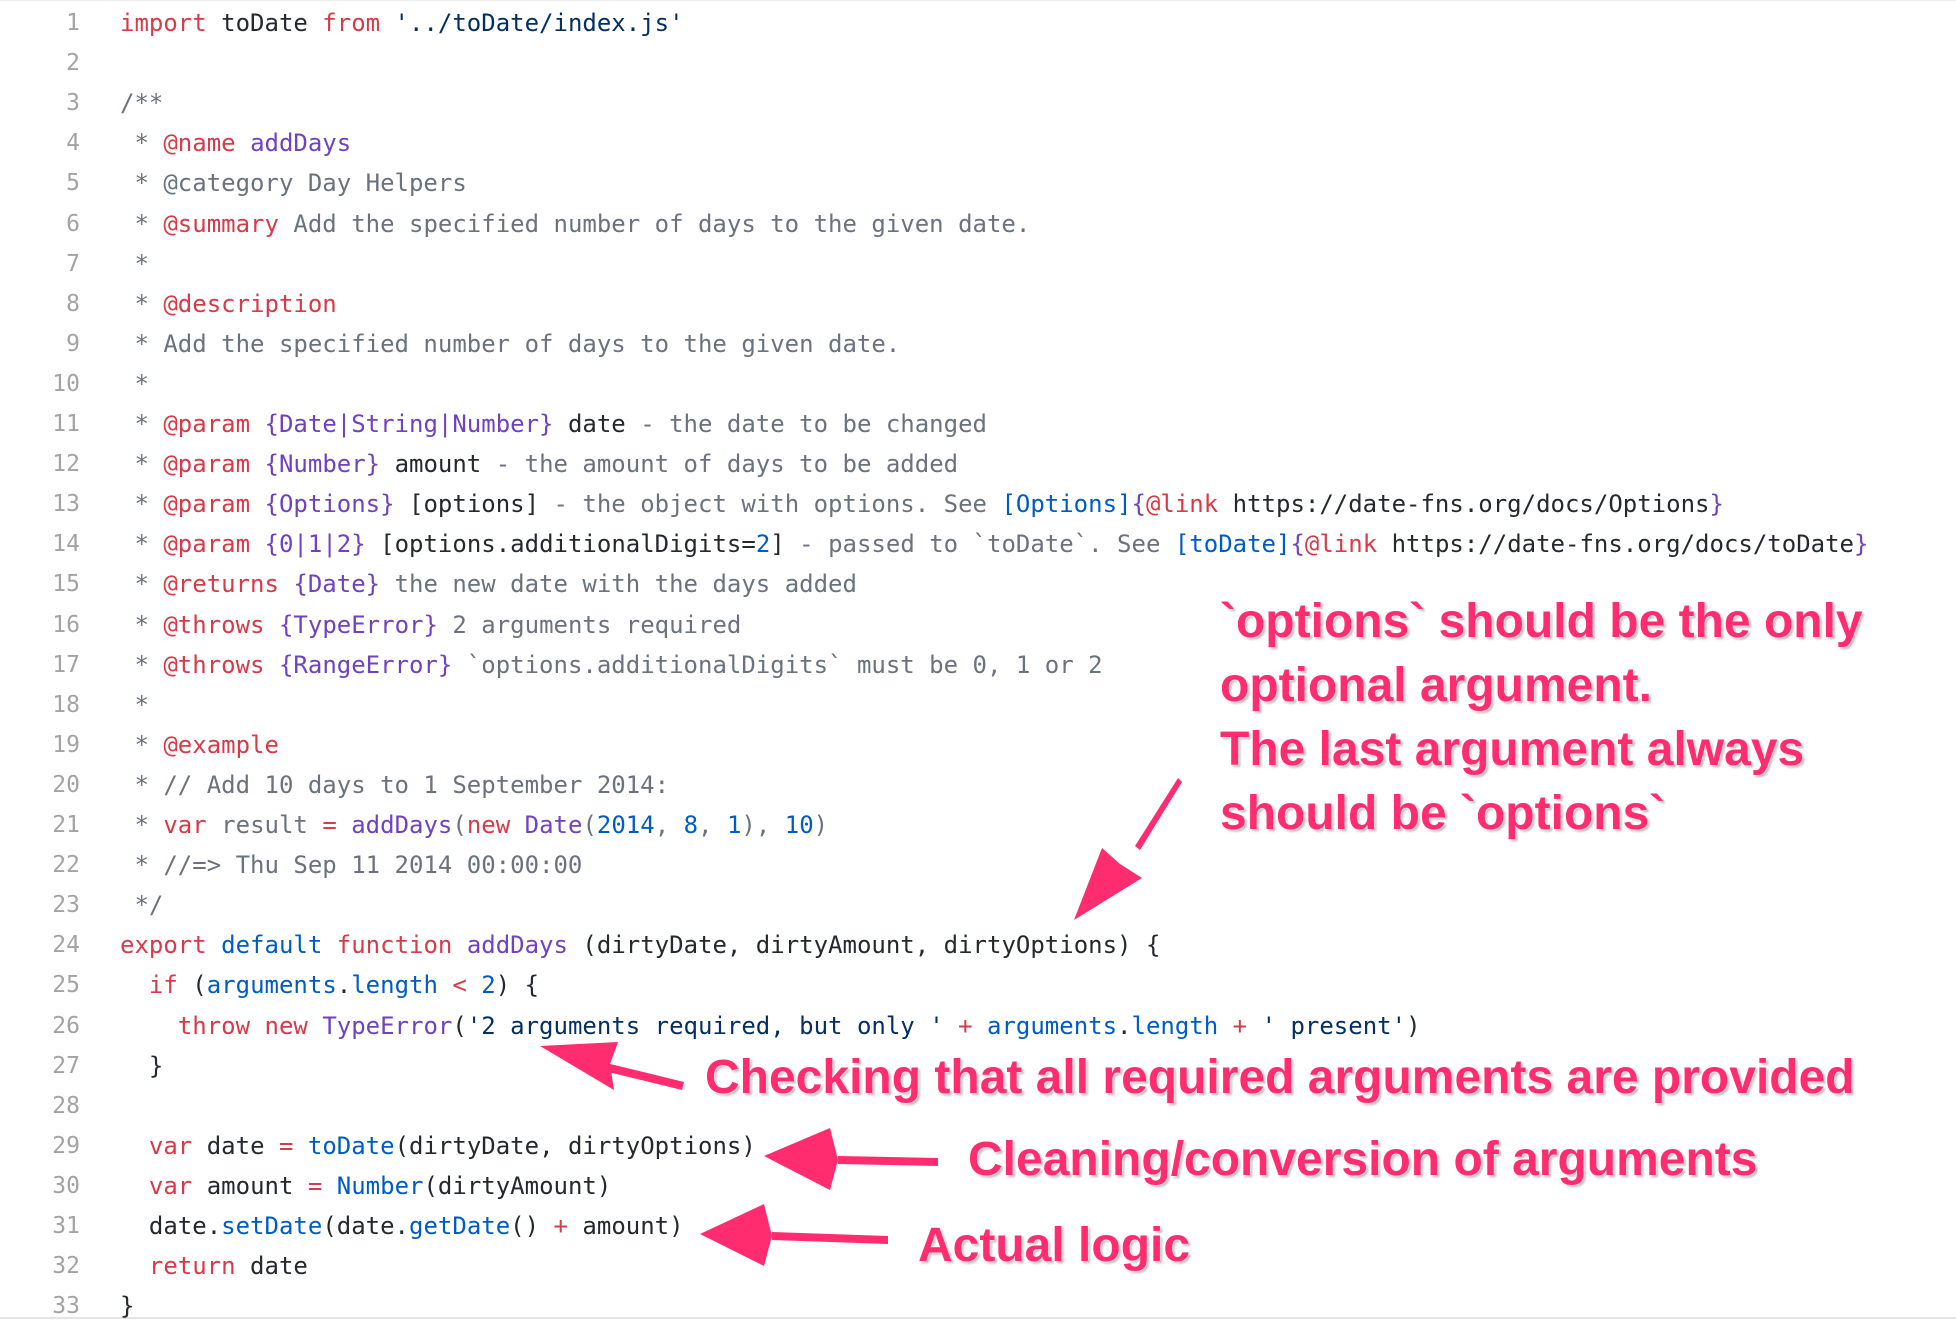 This screenshot has width=1956, height=1326. Describe the element at coordinates (66, 1185) in the screenshot. I see `line-number: 30` at that location.